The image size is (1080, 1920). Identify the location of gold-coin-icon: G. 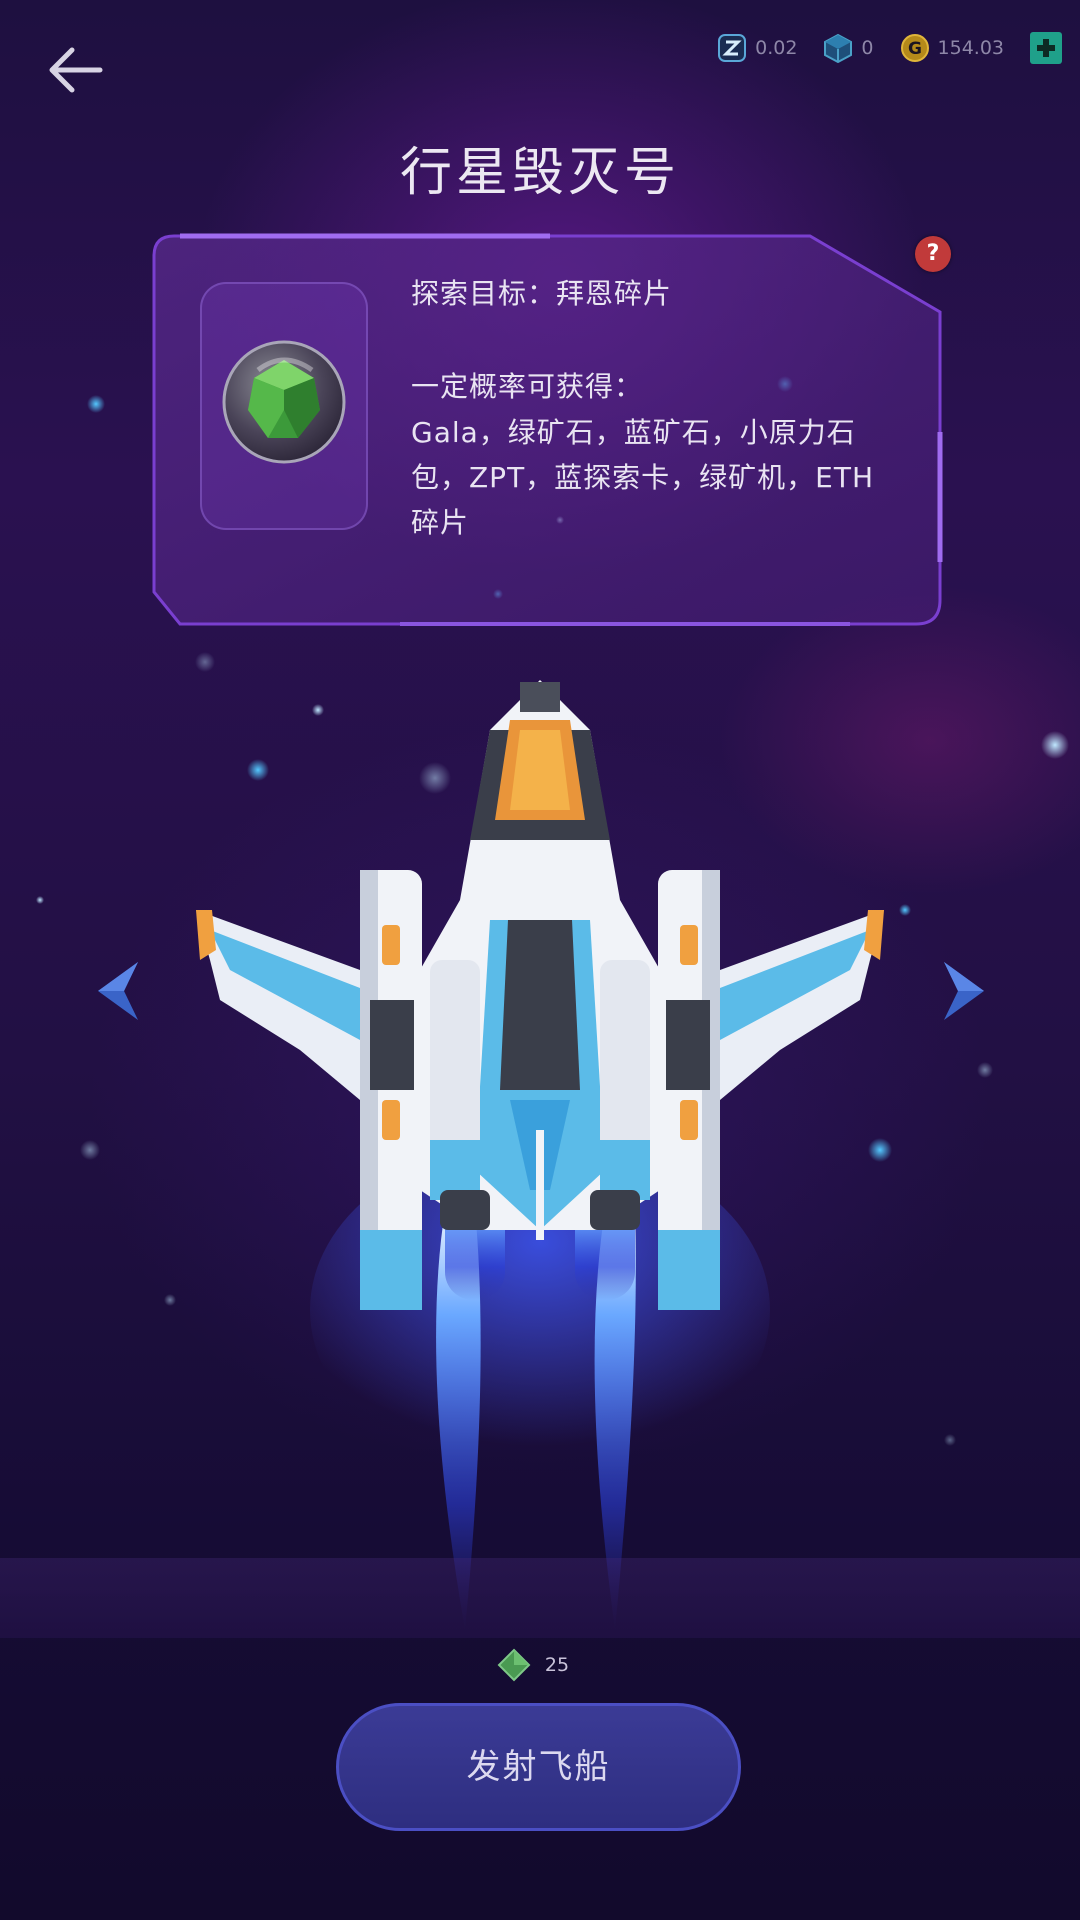
(914, 48).